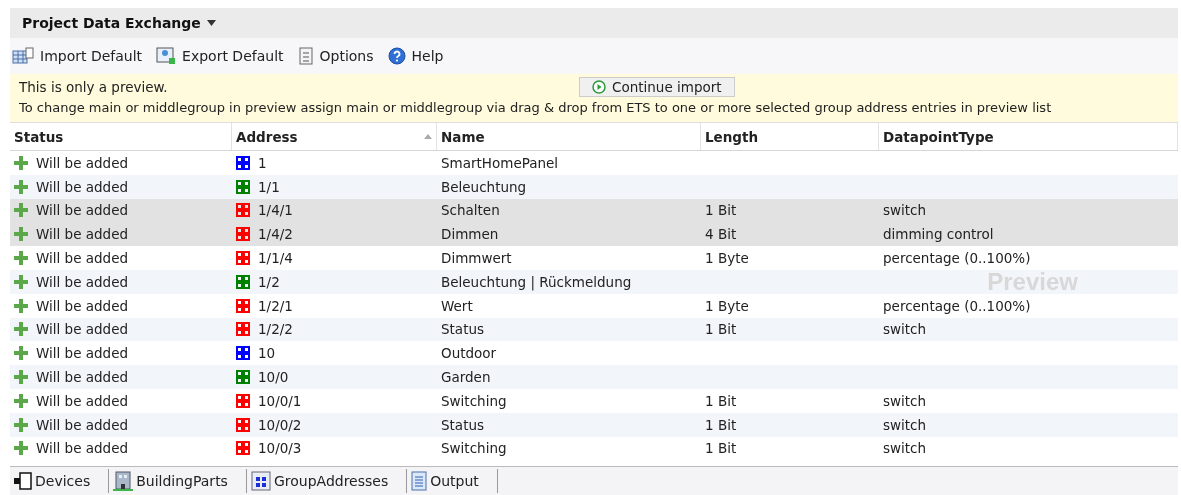 The image size is (1181, 495). Describe the element at coordinates (466, 377) in the screenshot. I see `name-text: Garden` at that location.